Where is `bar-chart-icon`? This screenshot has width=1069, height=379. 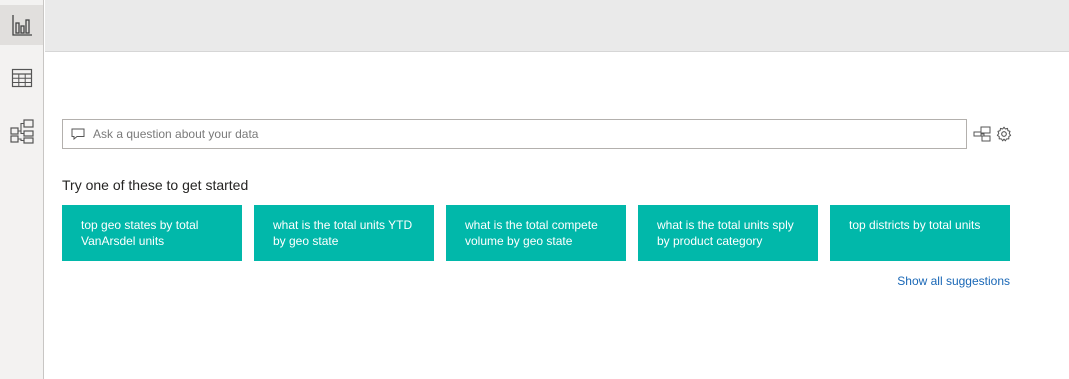 bar-chart-icon is located at coordinates (21, 25).